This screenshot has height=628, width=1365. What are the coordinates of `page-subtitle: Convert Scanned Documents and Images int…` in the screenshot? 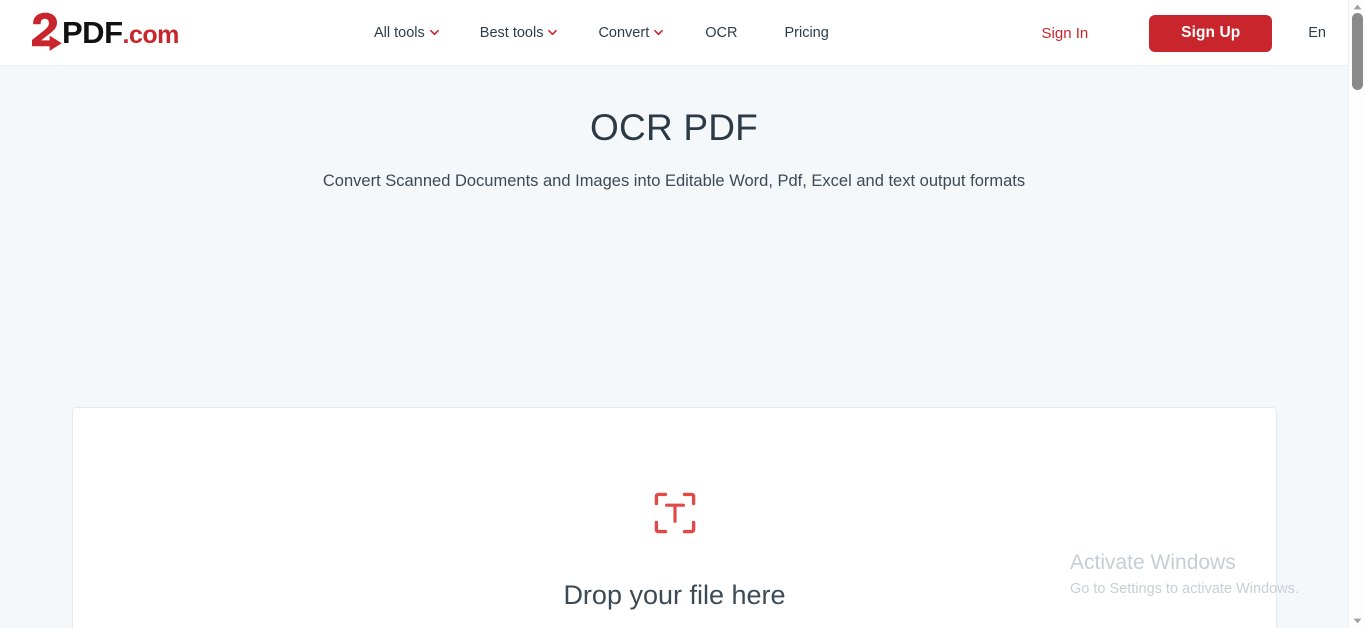 It's located at (674, 181).